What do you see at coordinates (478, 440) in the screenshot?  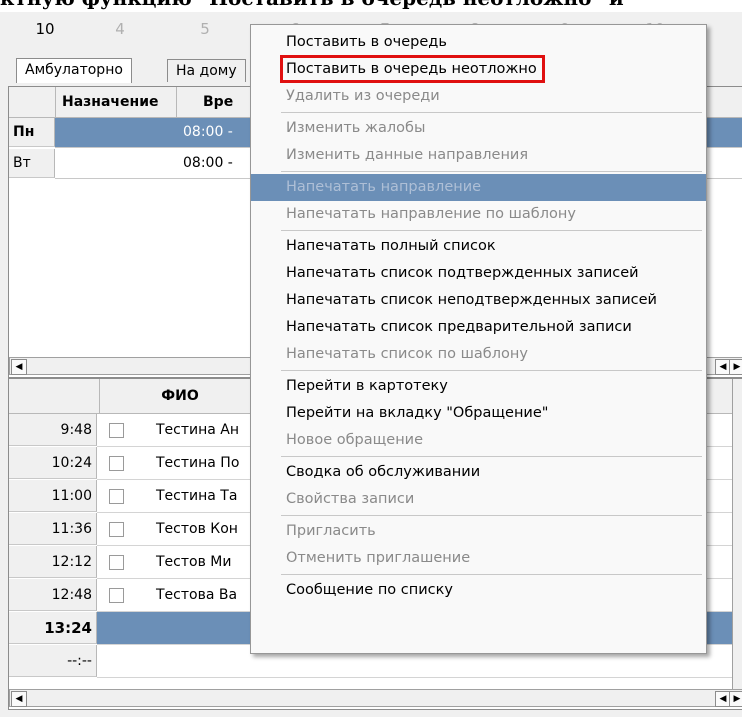 I see `menu-item: Новое обращение` at bounding box center [478, 440].